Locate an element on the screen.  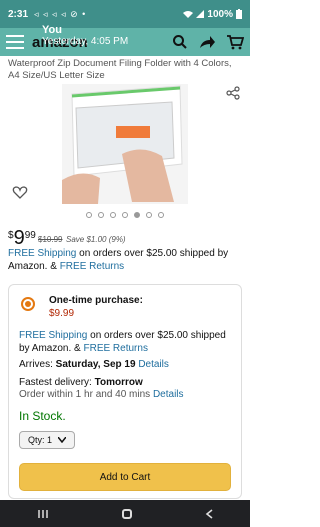
signal-icon is located at coordinates (200, 14).